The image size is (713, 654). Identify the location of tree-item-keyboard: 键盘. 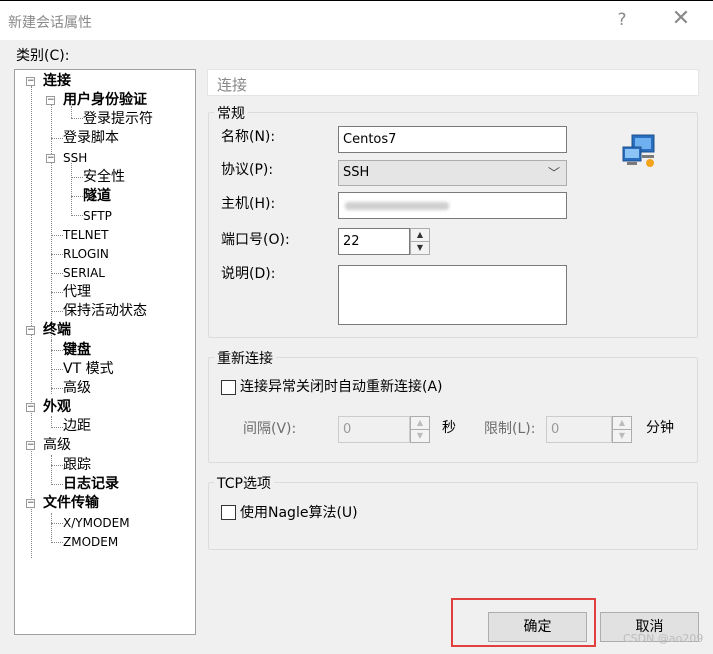
(77, 350).